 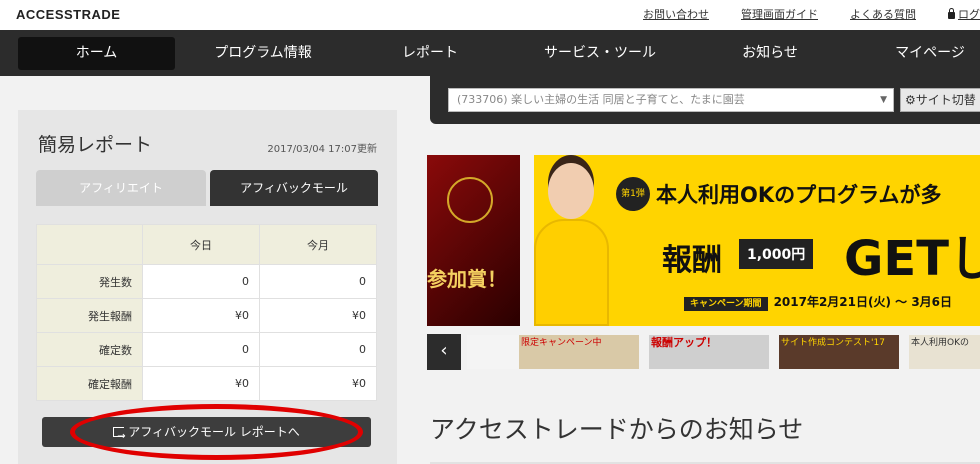 What do you see at coordinates (294, 188) in the screenshot?
I see `tab-affiback-mall: アフィバックモール` at bounding box center [294, 188].